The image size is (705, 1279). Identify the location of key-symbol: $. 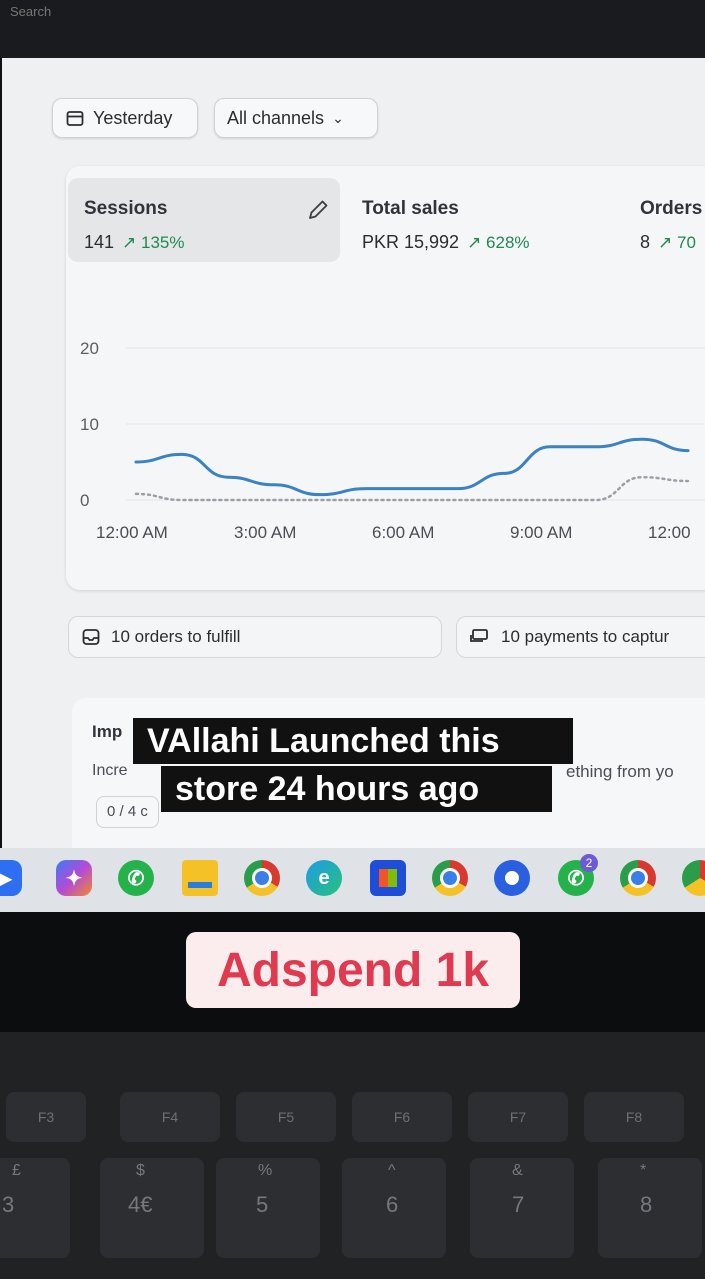
(140, 1170).